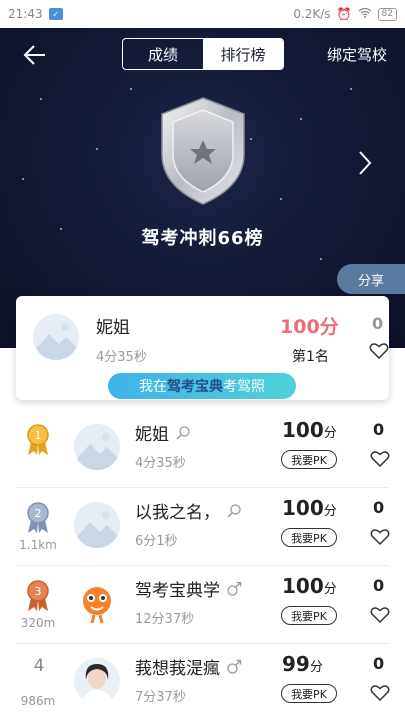 The height and width of the screenshot is (720, 405). Describe the element at coordinates (378, 323) in the screenshot. I see `my-like-count: 0` at that location.